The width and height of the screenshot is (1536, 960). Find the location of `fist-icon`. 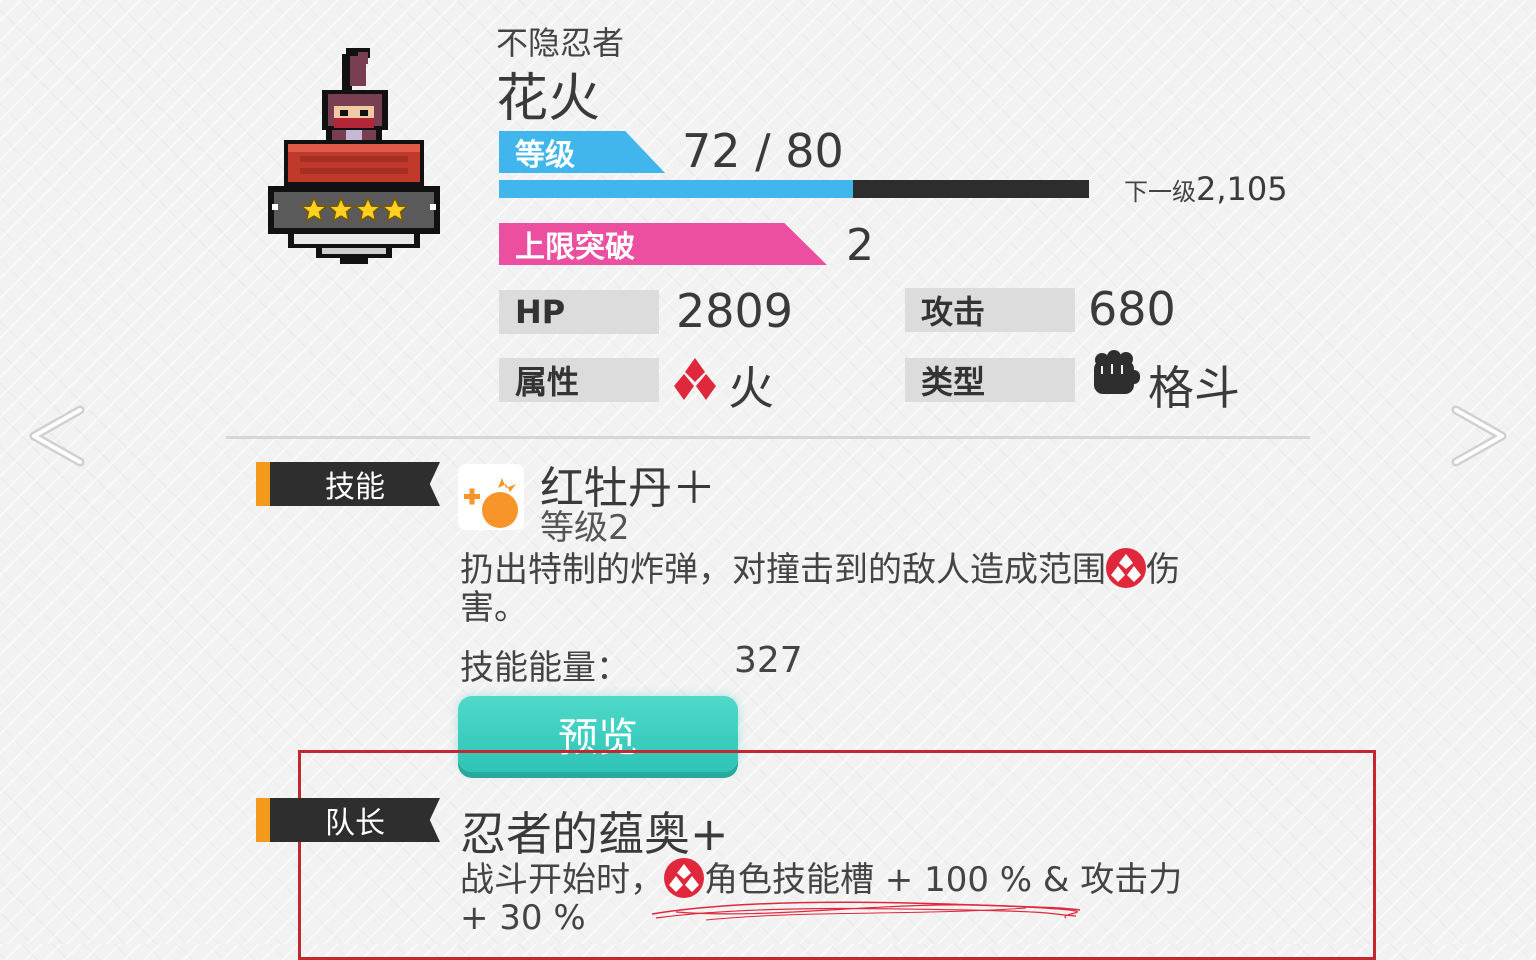

fist-icon is located at coordinates (1115, 376).